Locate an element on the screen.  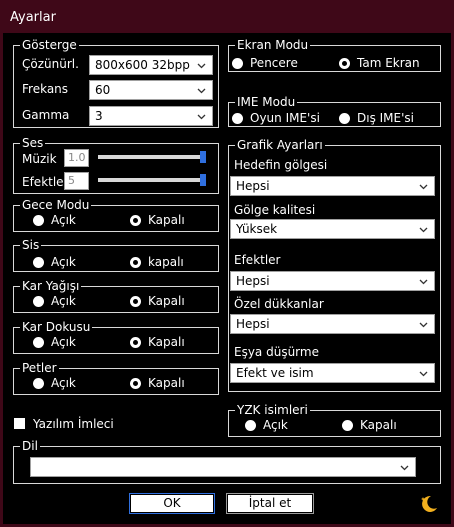
graphics-effects-select: Hepsi is located at coordinates (332, 281).